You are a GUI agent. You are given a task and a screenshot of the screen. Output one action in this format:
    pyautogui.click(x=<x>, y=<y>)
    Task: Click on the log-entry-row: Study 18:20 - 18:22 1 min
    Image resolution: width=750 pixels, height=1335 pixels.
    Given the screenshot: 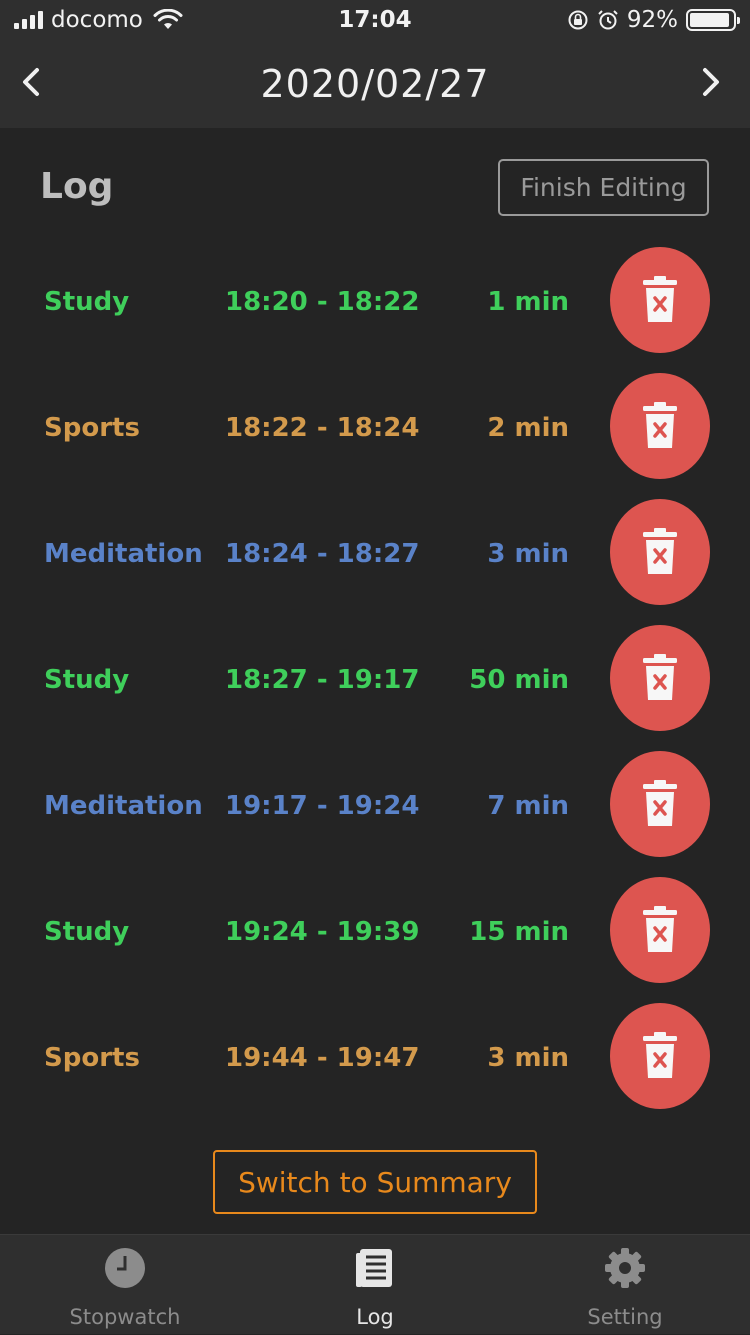 What is the action you would take?
    pyautogui.click(x=375, y=310)
    